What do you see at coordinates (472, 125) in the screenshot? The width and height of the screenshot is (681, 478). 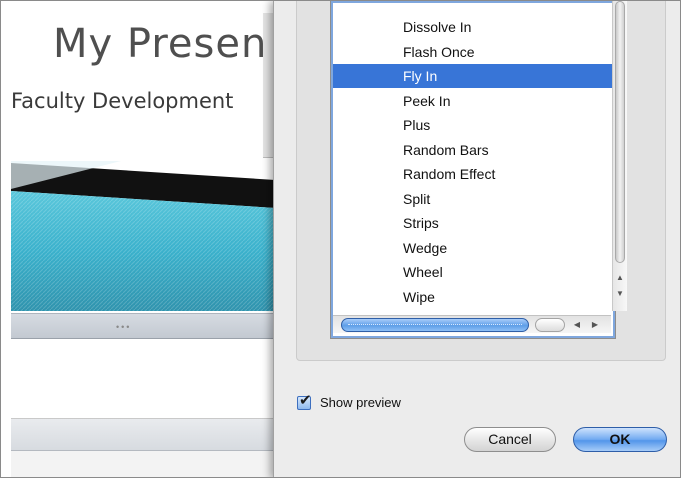 I see `effect-list-item: Plus` at bounding box center [472, 125].